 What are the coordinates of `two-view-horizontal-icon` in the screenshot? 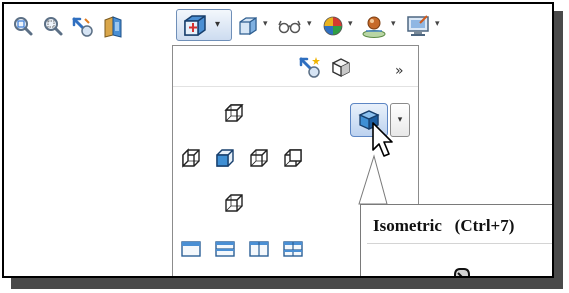 It's located at (225, 249).